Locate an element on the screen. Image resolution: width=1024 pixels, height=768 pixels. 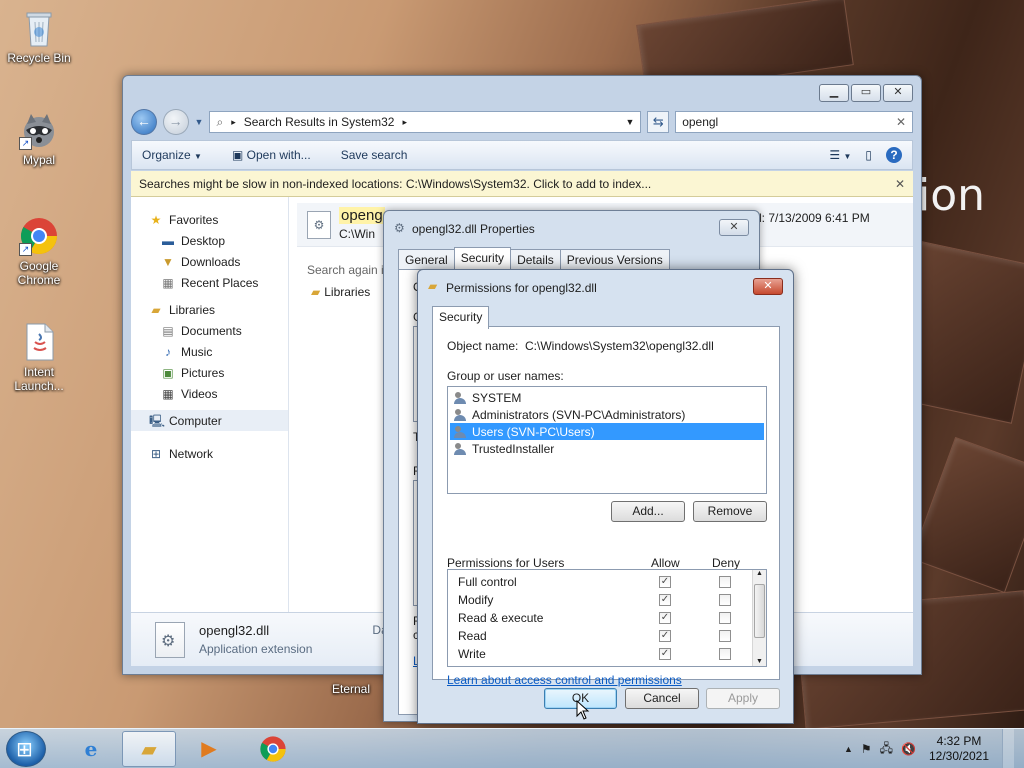
nav-label: Videos is located at coordinates (199, 393).